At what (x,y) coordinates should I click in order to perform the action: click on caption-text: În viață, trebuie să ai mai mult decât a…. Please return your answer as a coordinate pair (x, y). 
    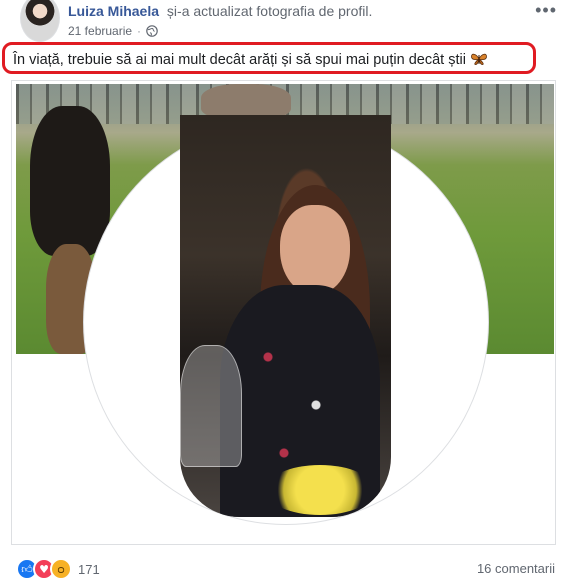
    Looking at the image, I should click on (239, 60).